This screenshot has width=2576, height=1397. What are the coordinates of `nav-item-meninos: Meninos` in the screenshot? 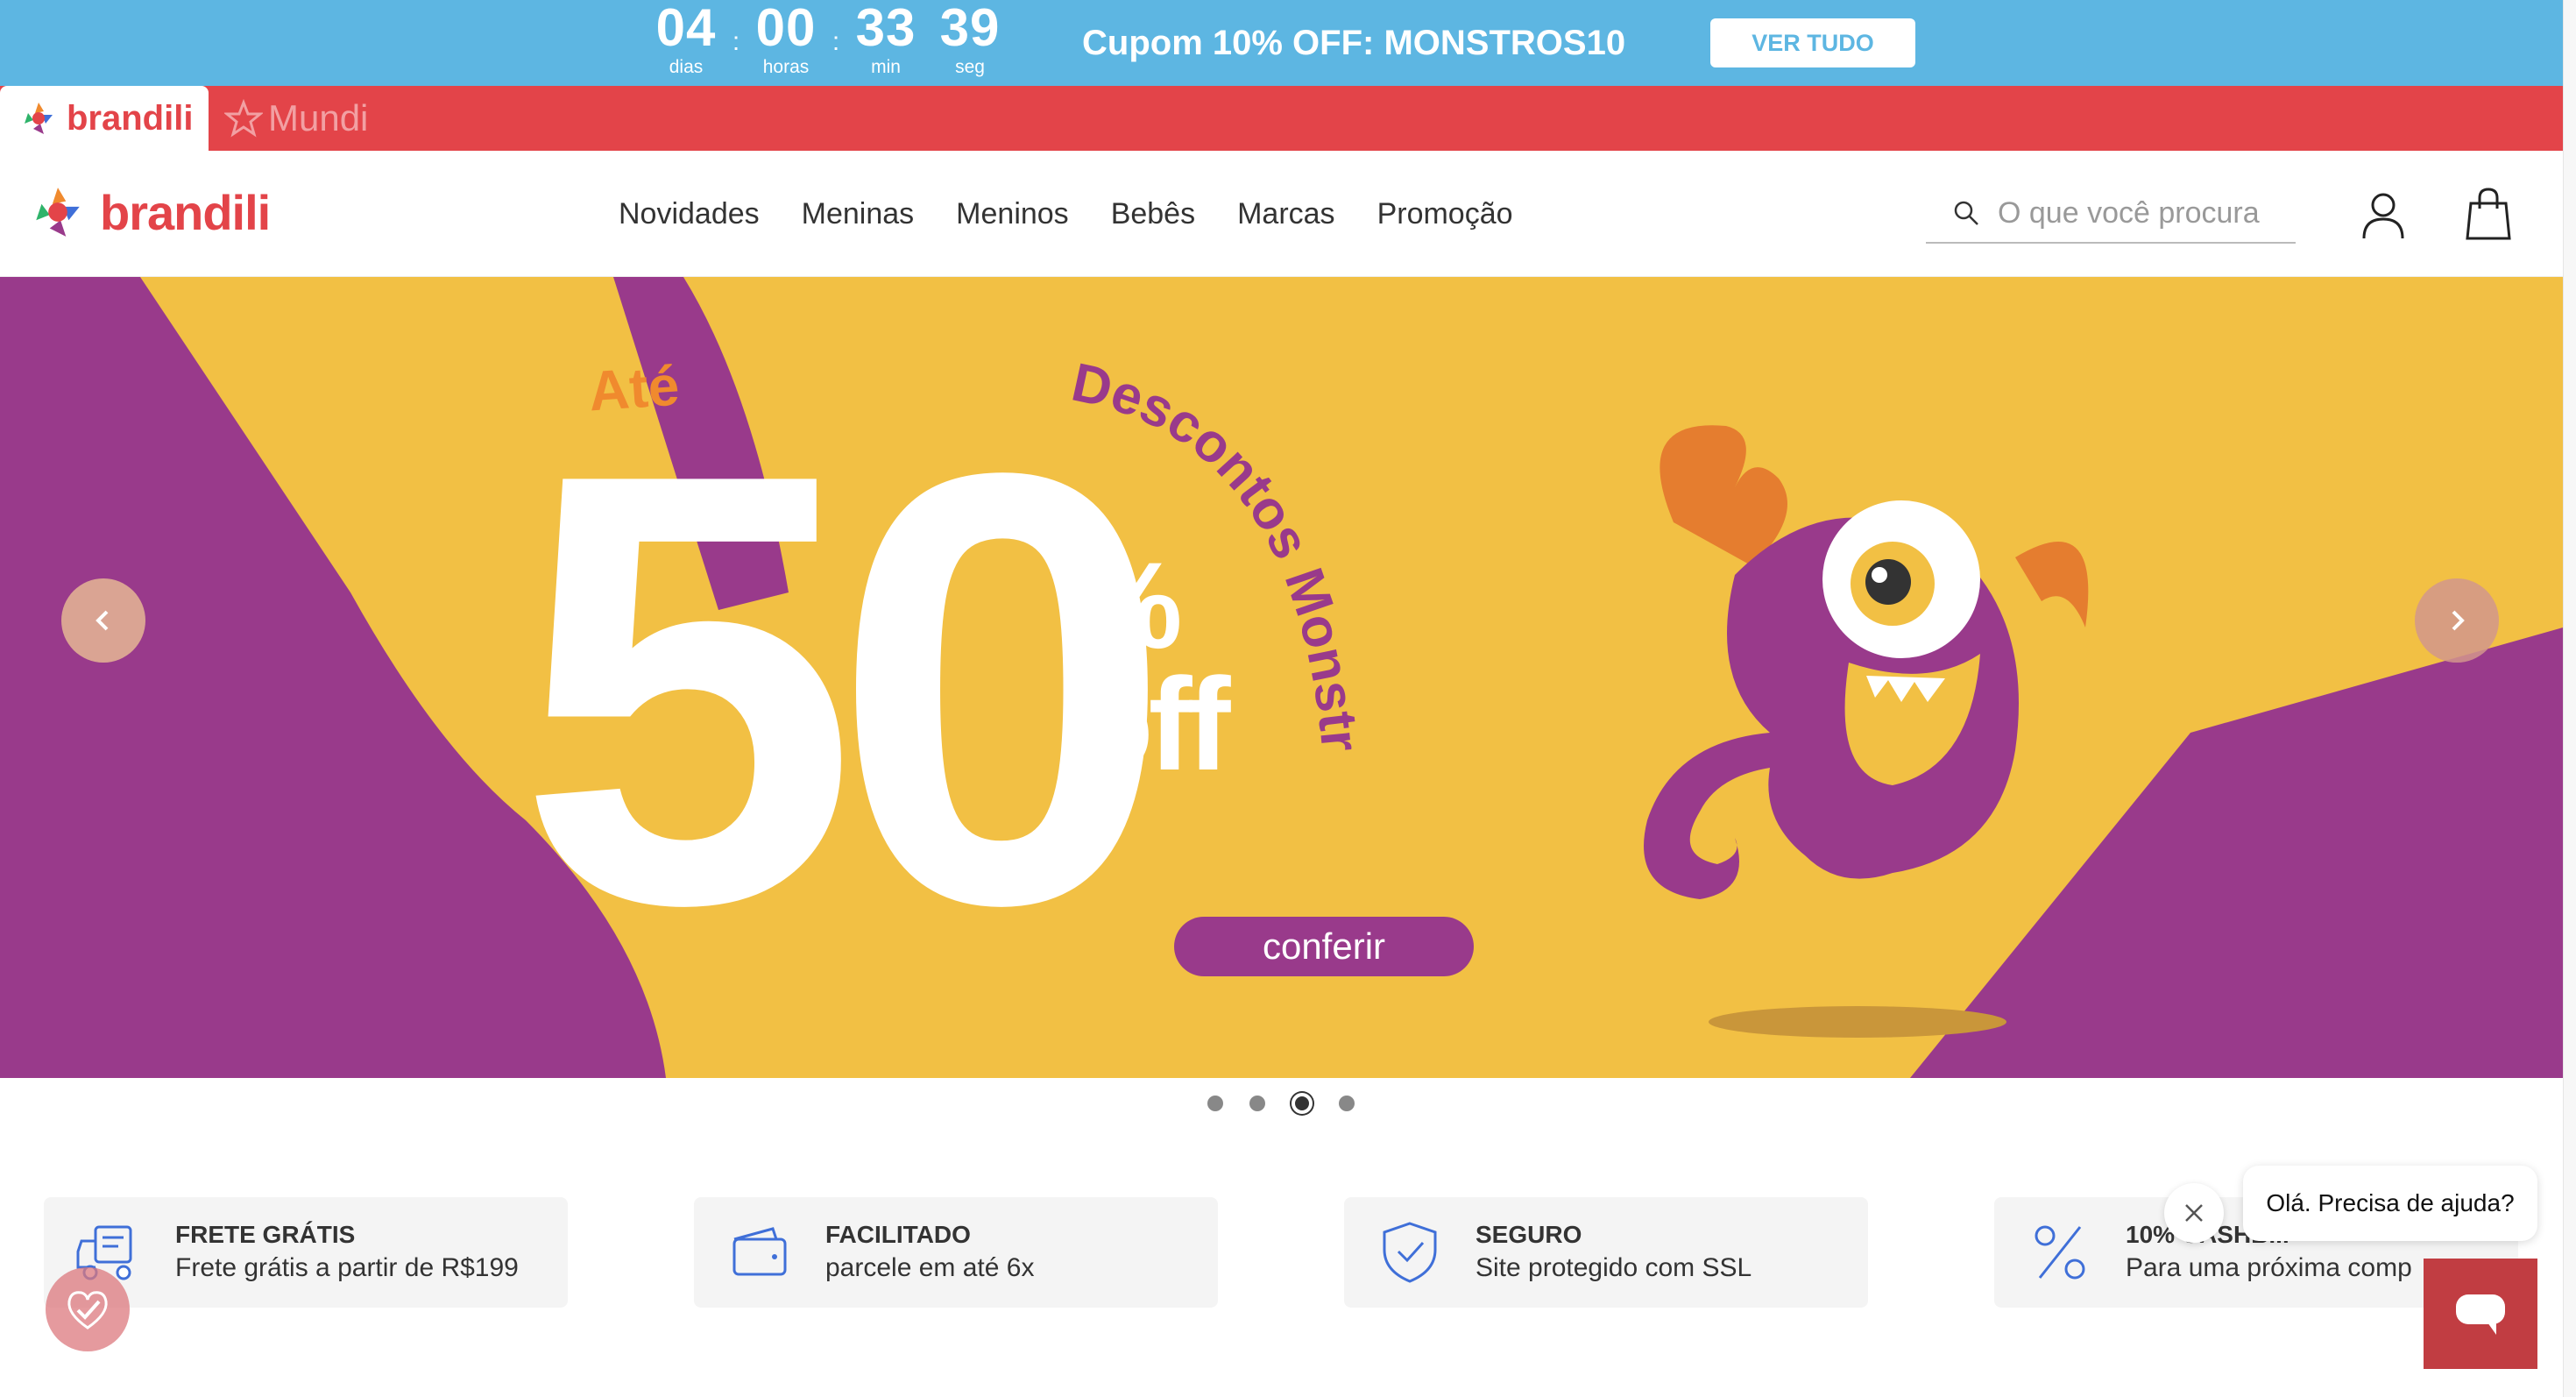 It's located at (1012, 214).